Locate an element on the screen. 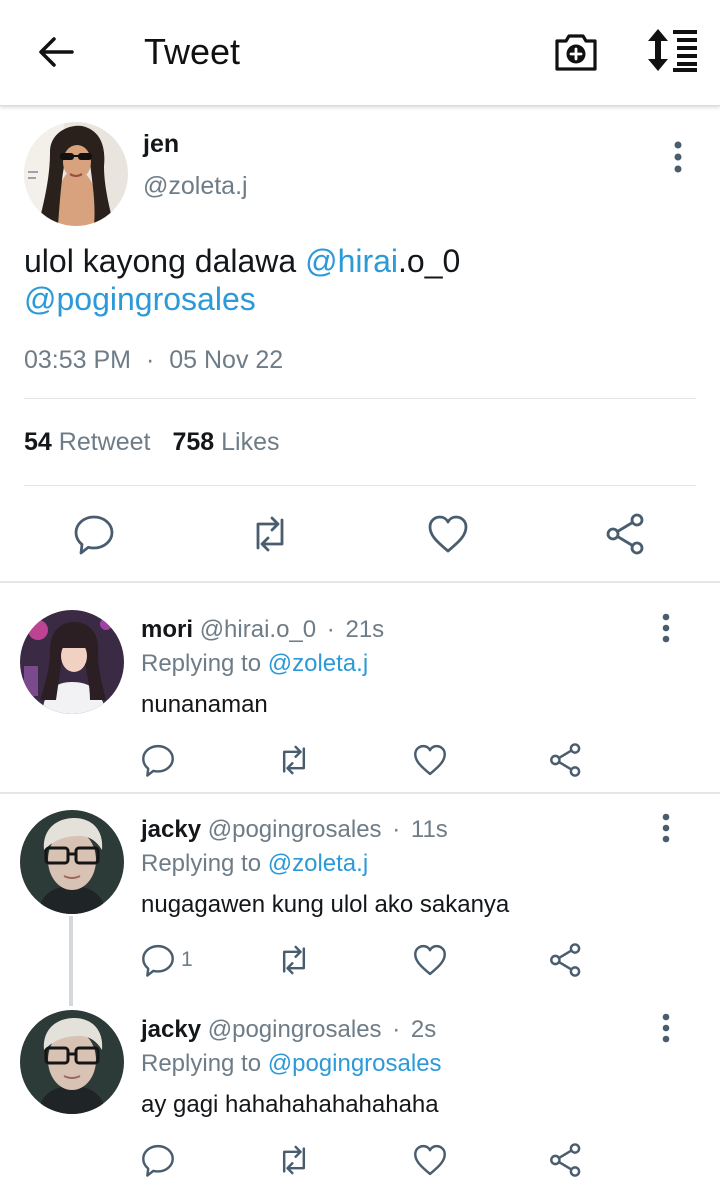 Image resolution: width=720 pixels, height=1189 pixels. page-title: Tweet is located at coordinates (192, 51).